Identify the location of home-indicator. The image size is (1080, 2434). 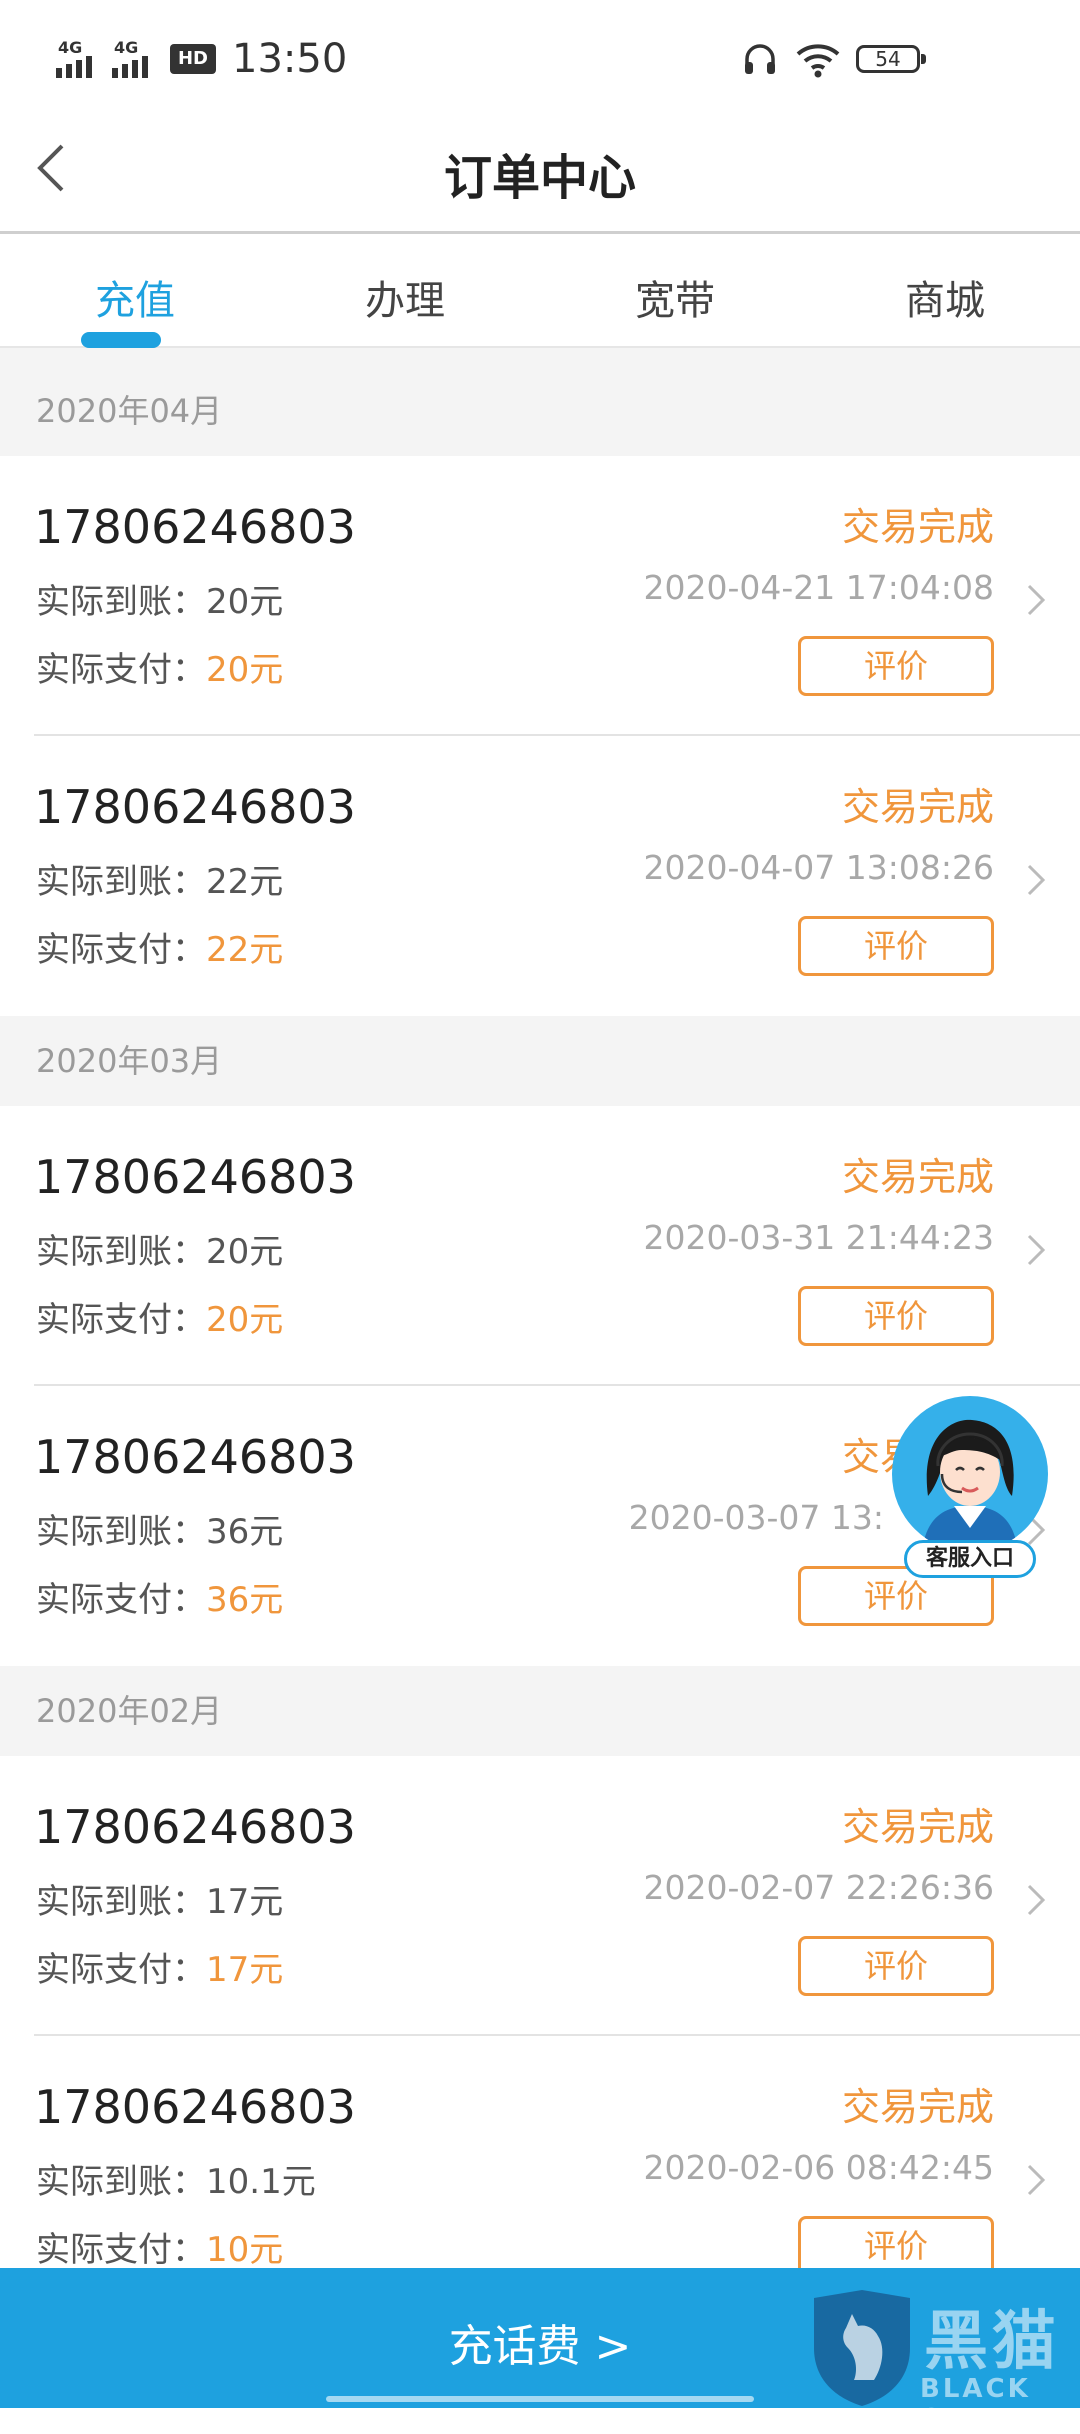
(540, 2399).